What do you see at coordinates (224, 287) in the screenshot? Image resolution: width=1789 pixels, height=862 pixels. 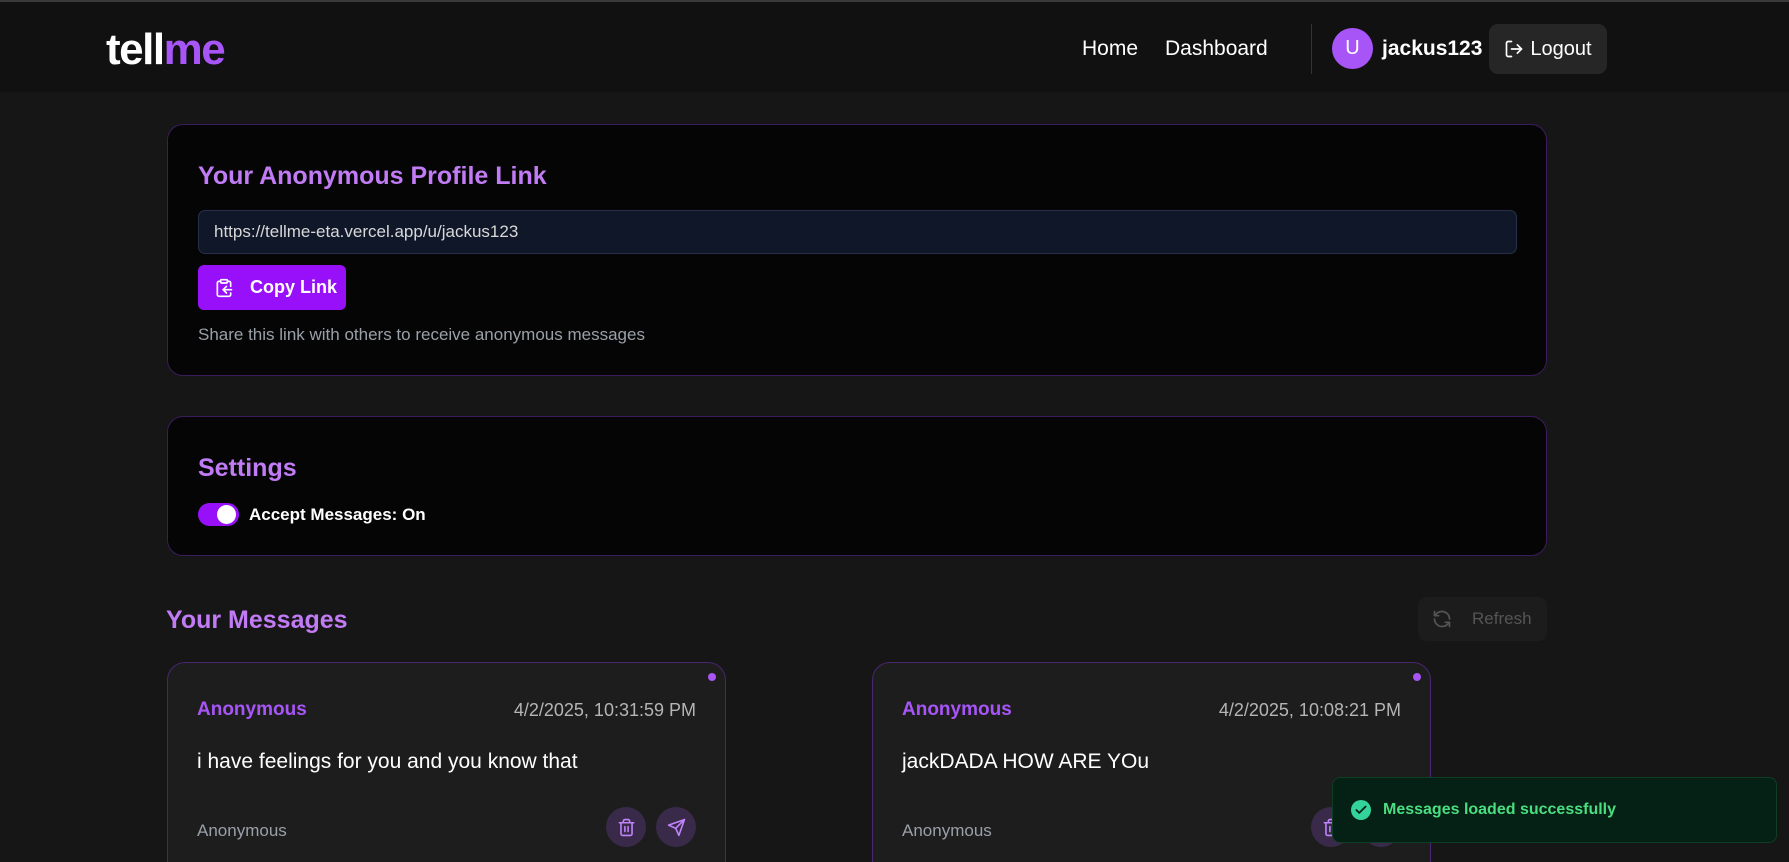 I see `clipboard-copy-icon` at bounding box center [224, 287].